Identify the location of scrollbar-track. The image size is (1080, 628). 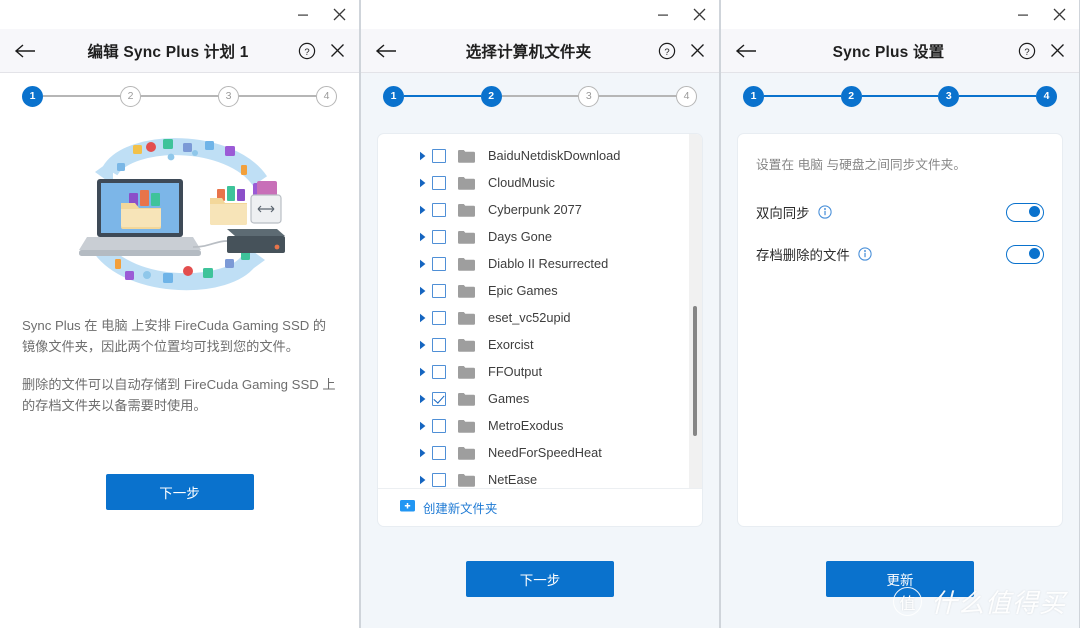
(695, 311).